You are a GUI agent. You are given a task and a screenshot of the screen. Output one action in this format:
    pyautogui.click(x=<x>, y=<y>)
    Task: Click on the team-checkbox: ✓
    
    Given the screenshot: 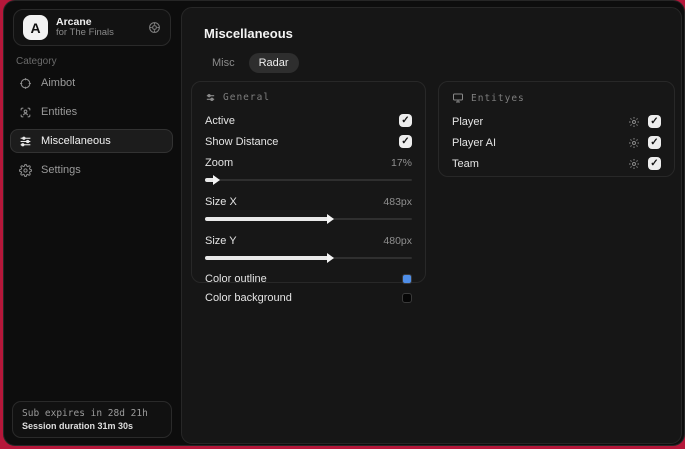 What is the action you would take?
    pyautogui.click(x=654, y=163)
    